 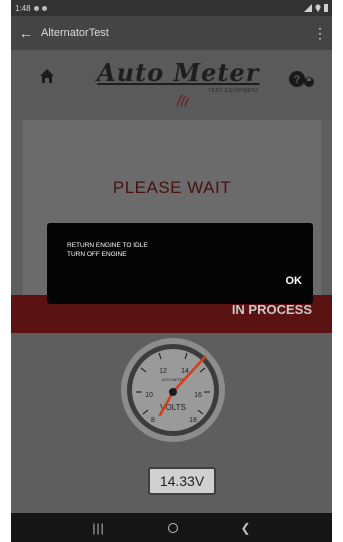 I want to click on gauge-tick-label: 18, so click(x=193, y=420).